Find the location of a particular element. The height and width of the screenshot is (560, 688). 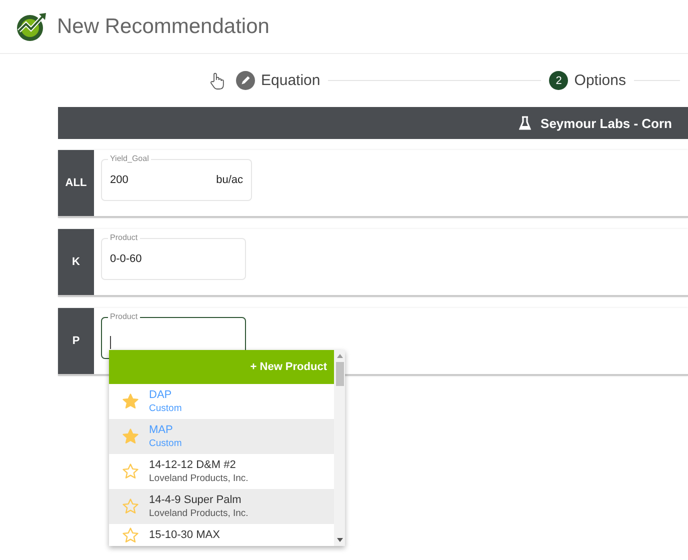

product-name: 14-4-9 Super Palm is located at coordinates (195, 500).